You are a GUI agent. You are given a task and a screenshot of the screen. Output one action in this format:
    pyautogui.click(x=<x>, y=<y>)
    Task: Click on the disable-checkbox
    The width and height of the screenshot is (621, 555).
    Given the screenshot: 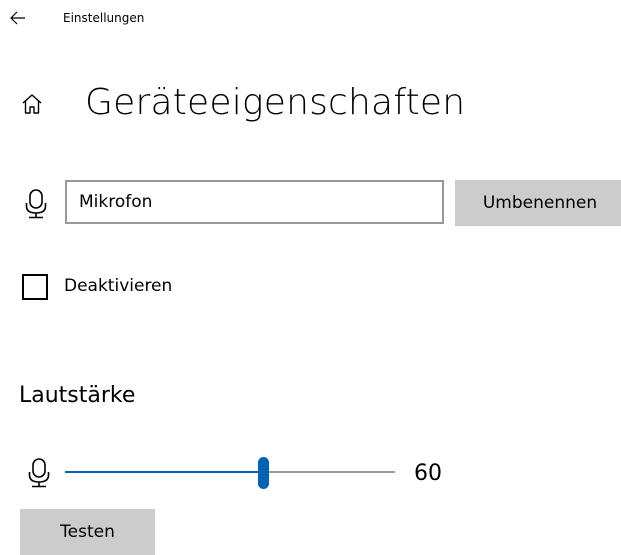 What is the action you would take?
    pyautogui.click(x=35, y=287)
    